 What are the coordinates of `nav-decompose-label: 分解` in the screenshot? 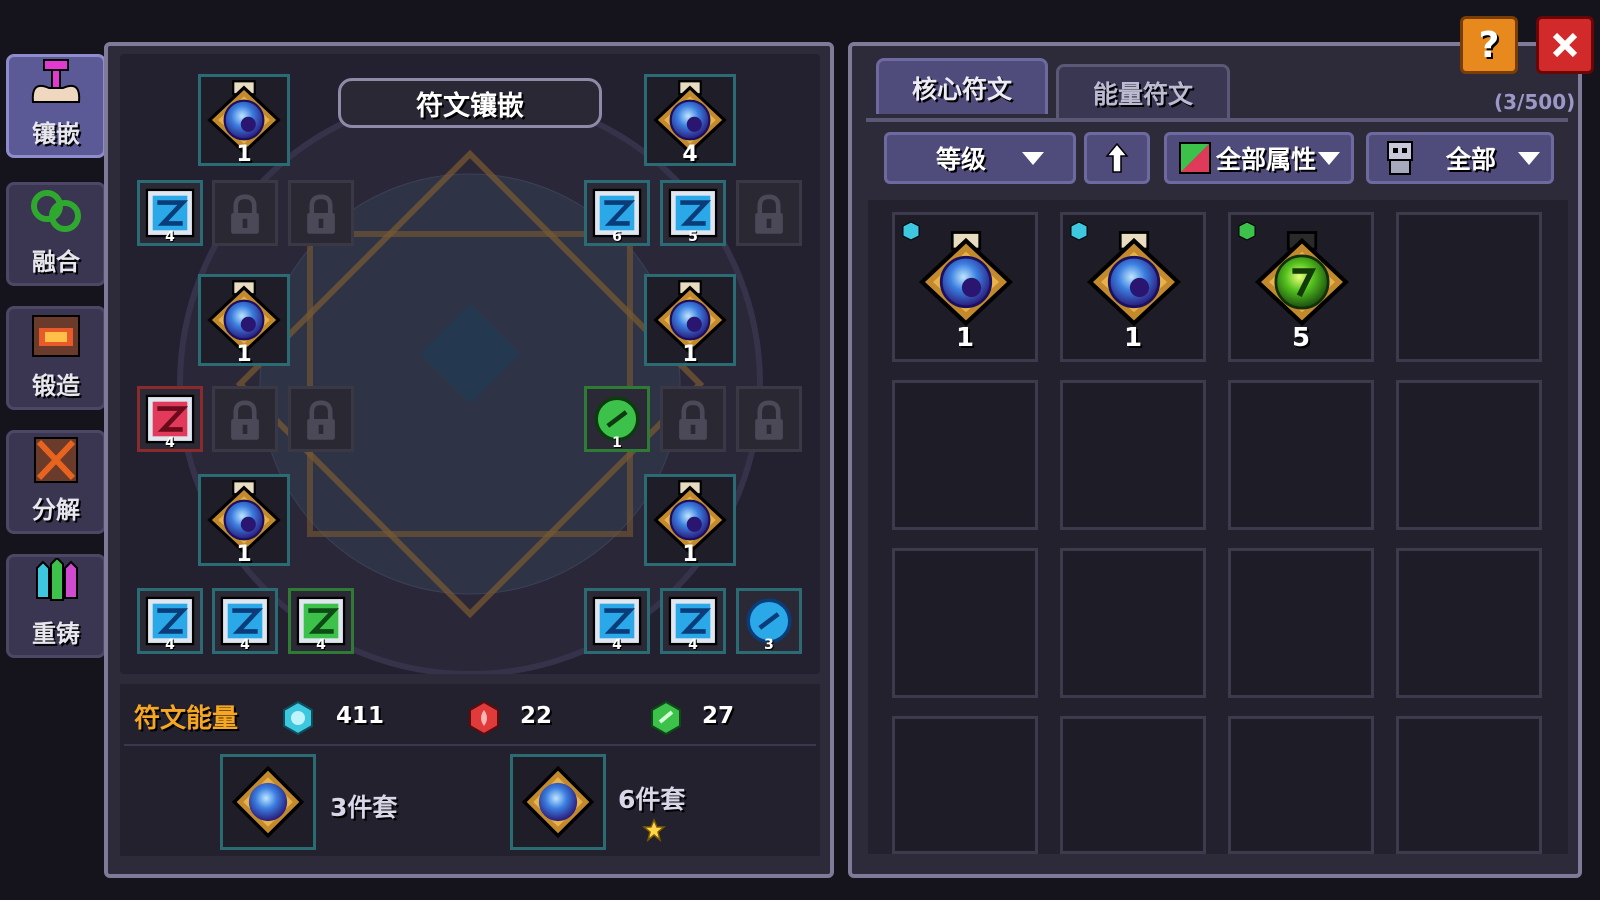 It's located at (56, 510).